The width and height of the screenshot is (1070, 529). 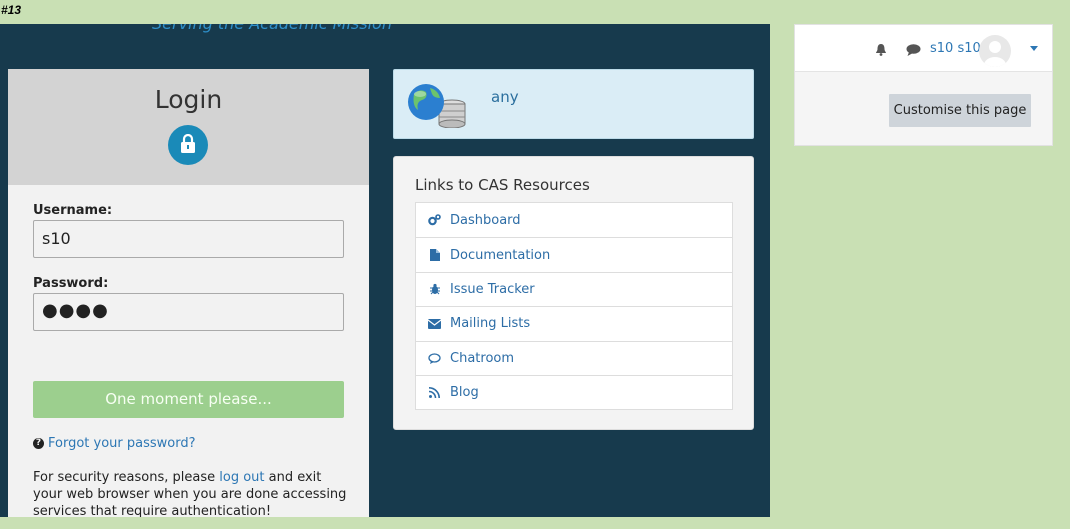 What do you see at coordinates (434, 255) in the screenshot?
I see `file-icon` at bounding box center [434, 255].